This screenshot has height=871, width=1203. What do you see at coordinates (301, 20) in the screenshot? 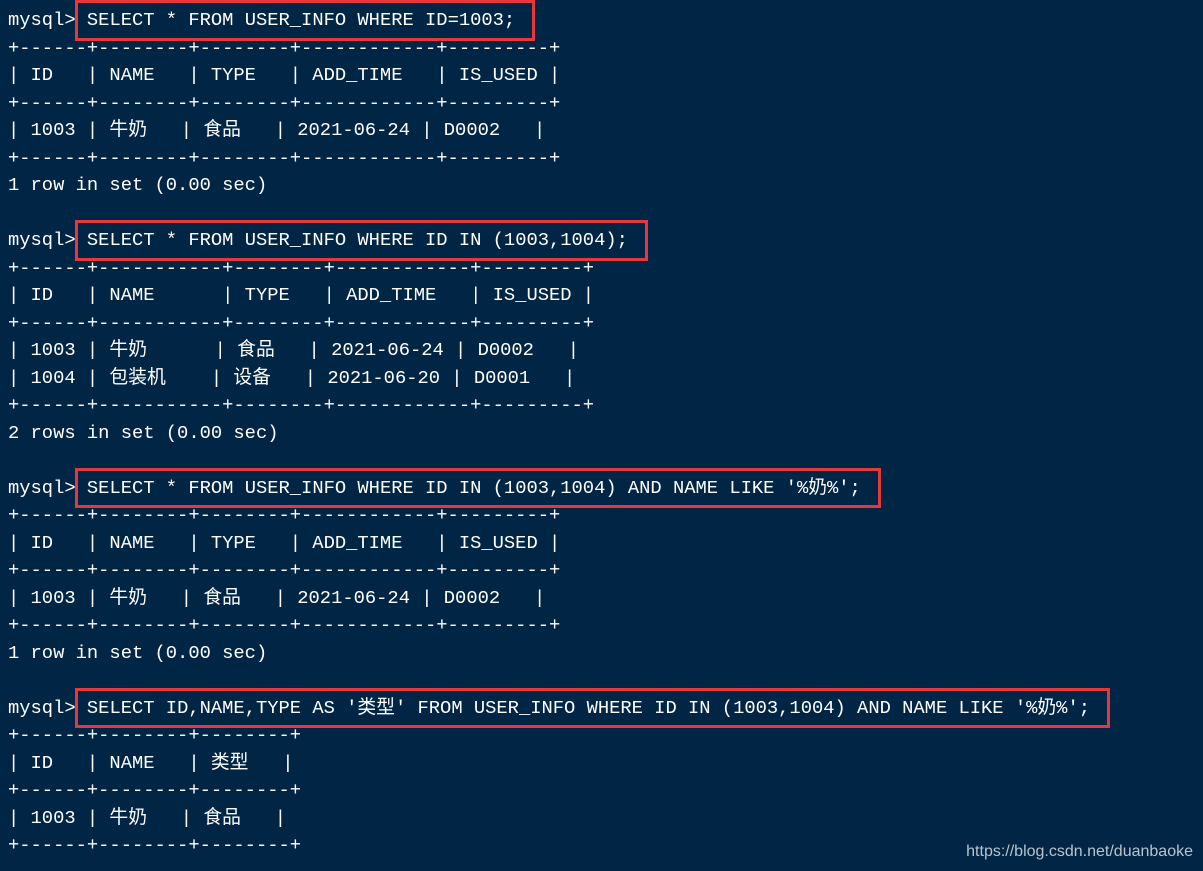
I see `sql-command-text: SELECT * FROM USER_INFO WHERE ID=1003;` at bounding box center [301, 20].